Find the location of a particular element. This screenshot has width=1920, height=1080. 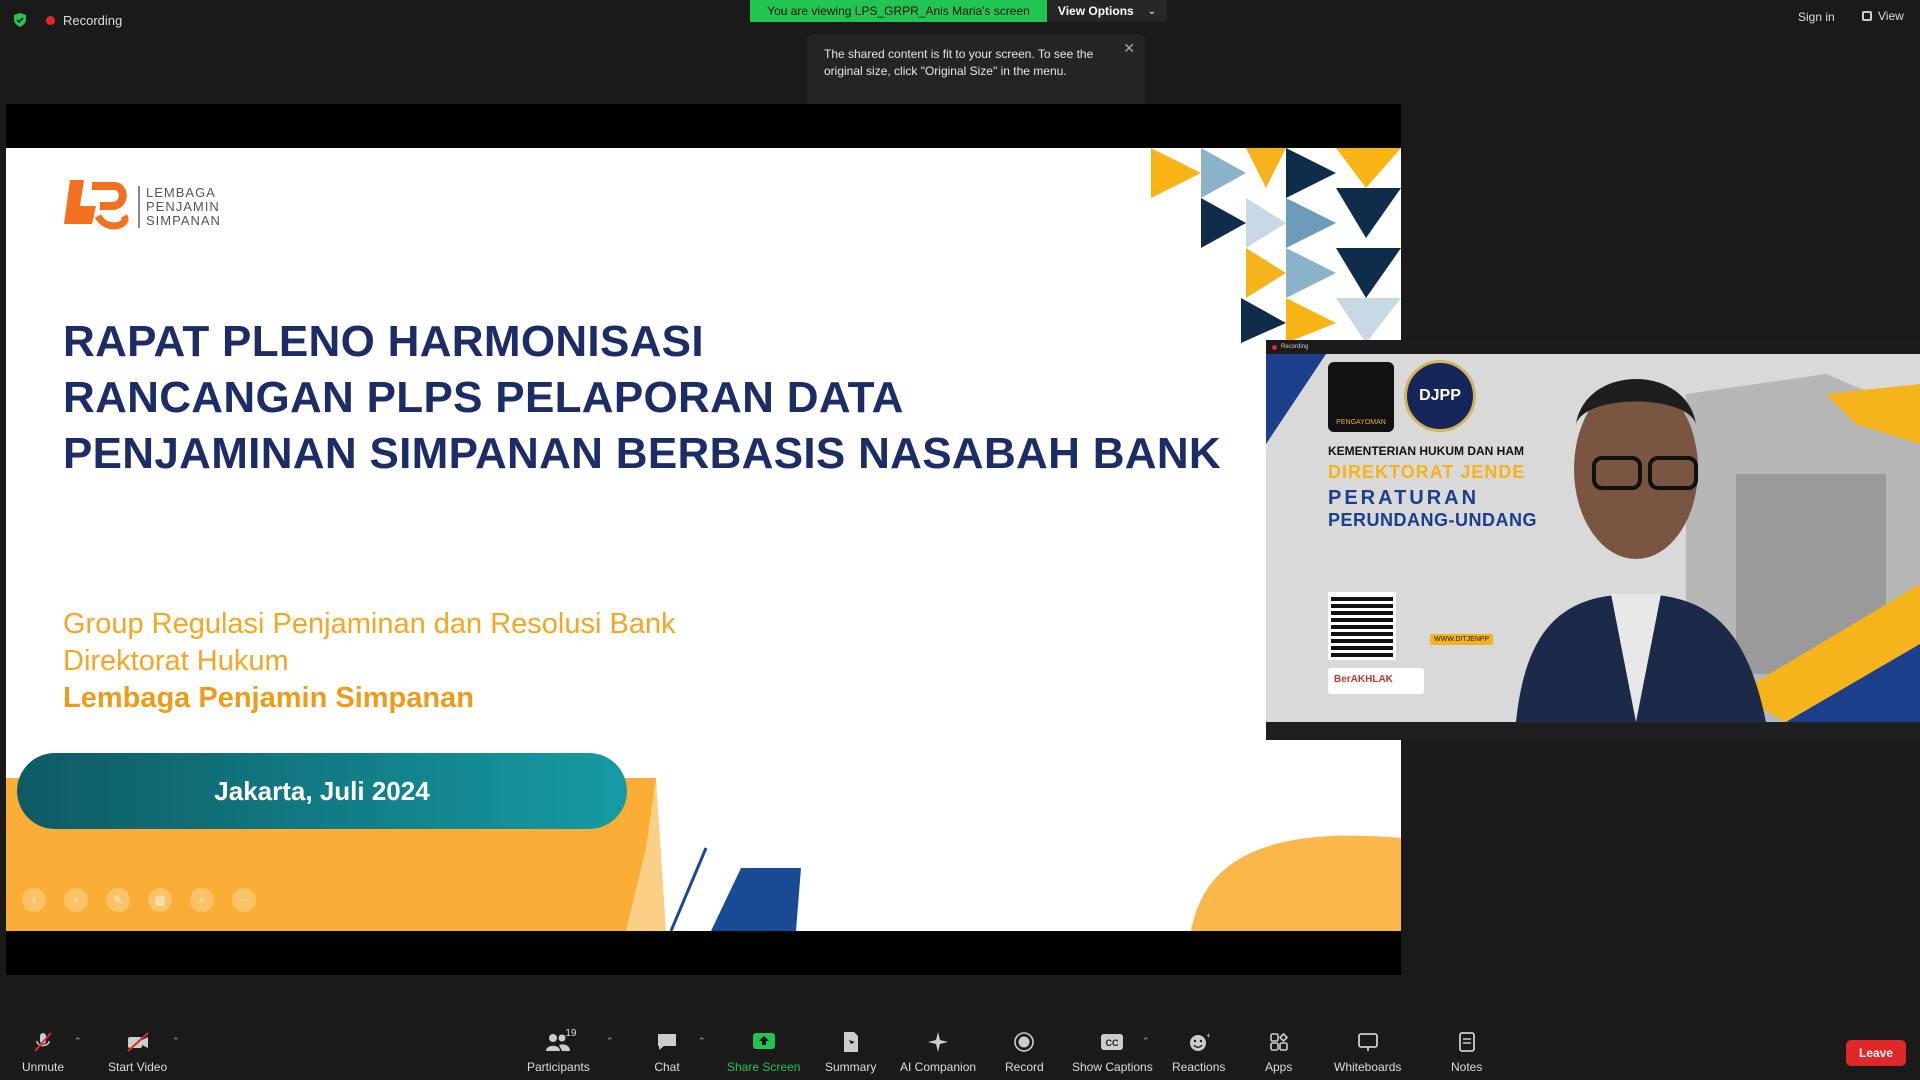

audio-options-chevron-icon: ⌃ is located at coordinates (78, 1041).